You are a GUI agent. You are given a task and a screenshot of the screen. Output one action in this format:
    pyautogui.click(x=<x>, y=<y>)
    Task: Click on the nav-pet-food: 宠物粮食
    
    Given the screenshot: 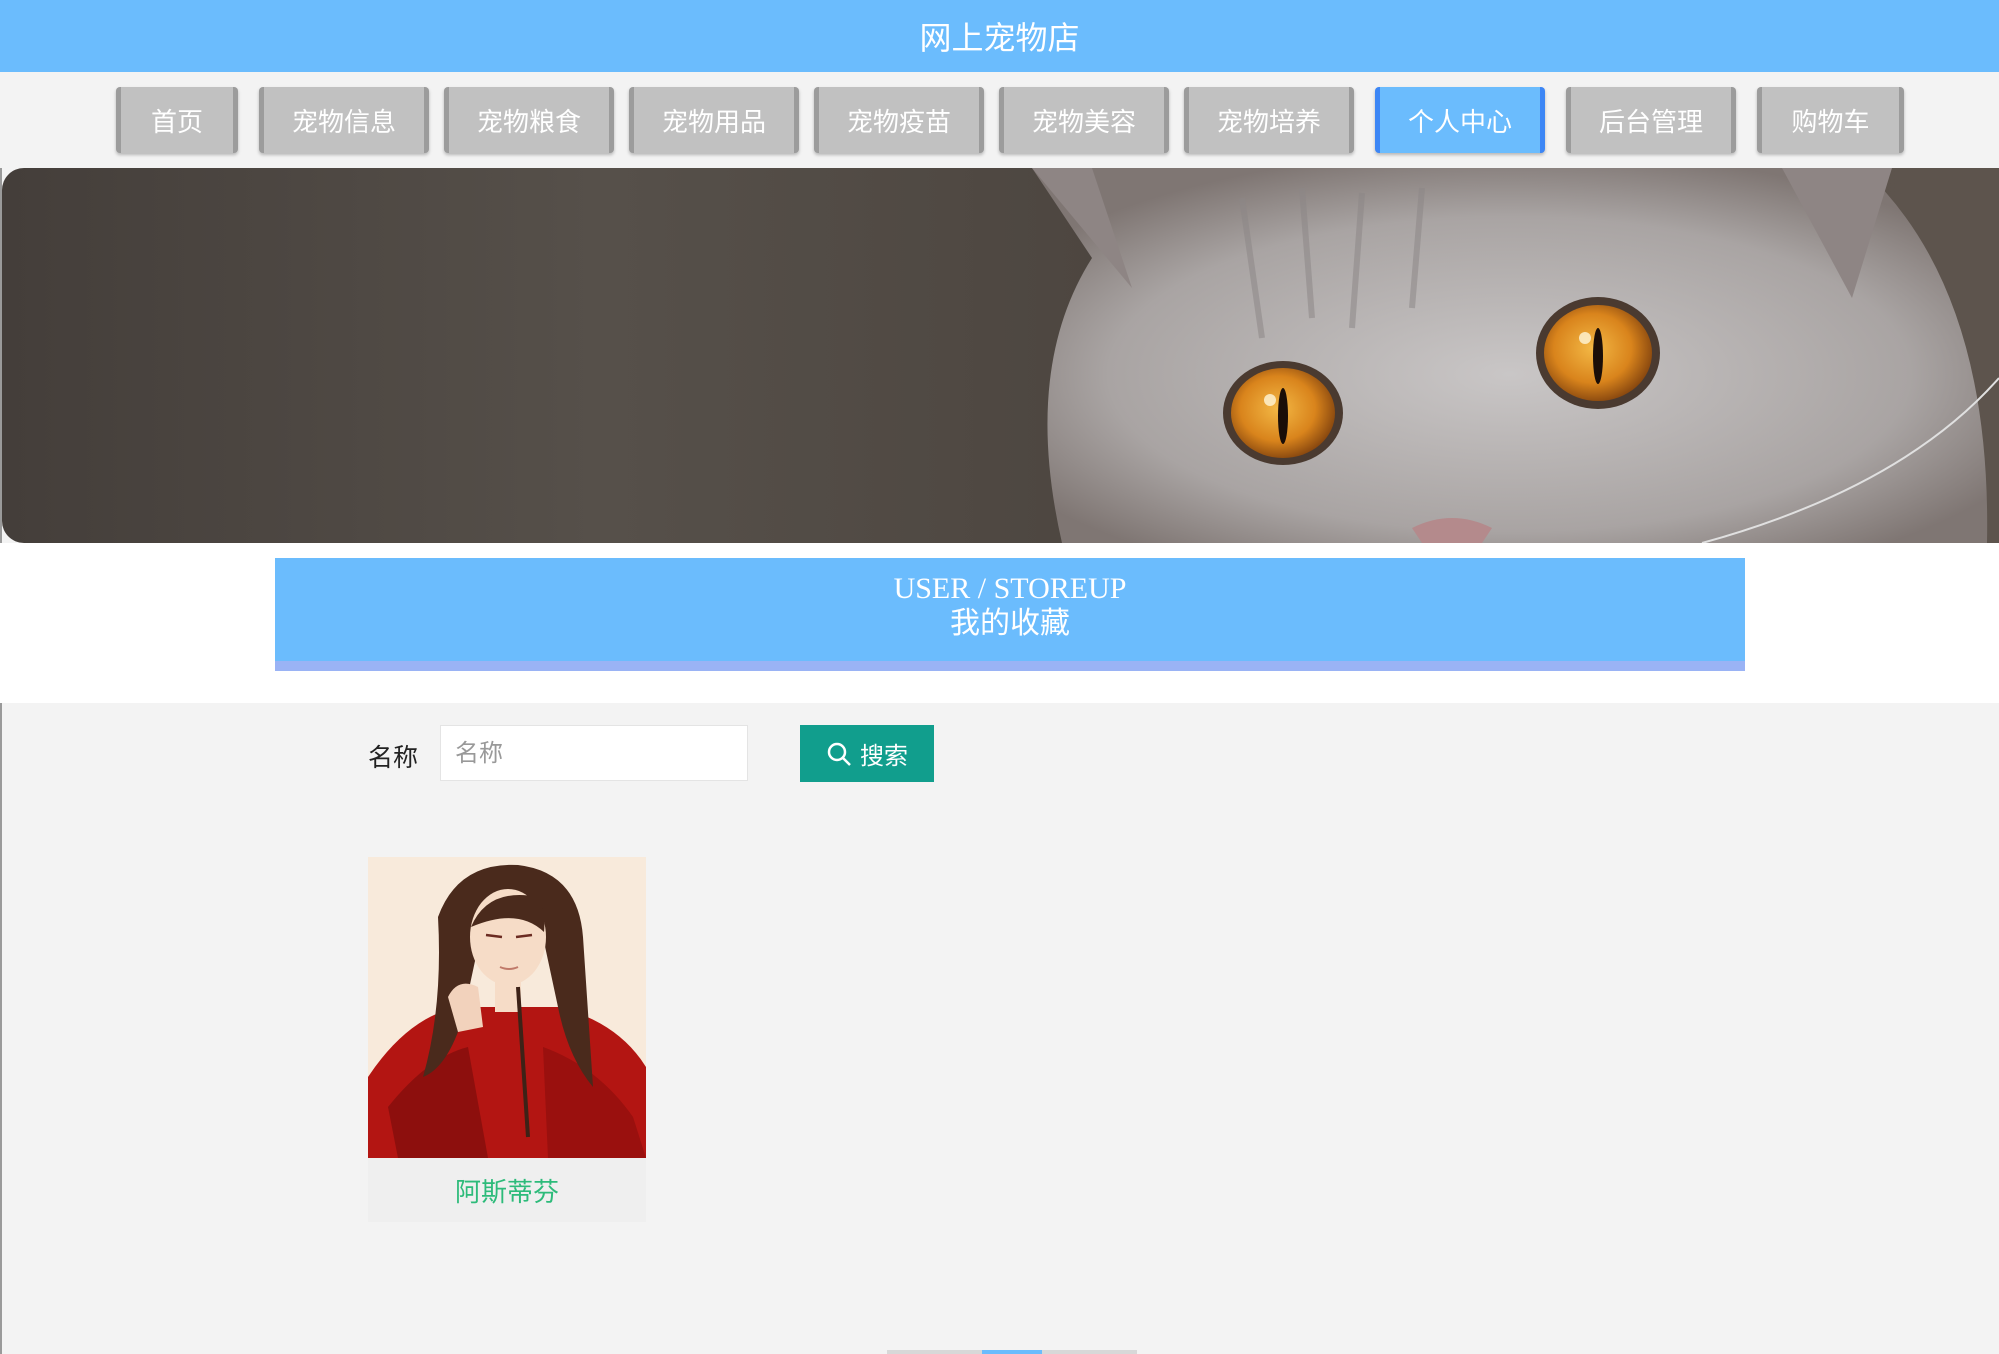 What is the action you would take?
    pyautogui.click(x=529, y=120)
    